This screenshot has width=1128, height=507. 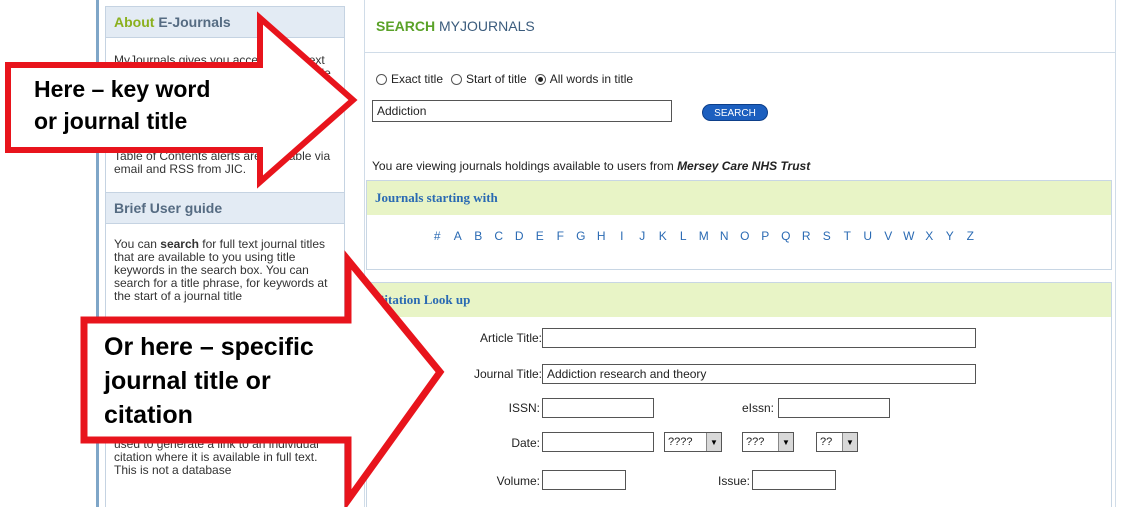 I want to click on callout-top-line2: or journal title, so click(x=111, y=121).